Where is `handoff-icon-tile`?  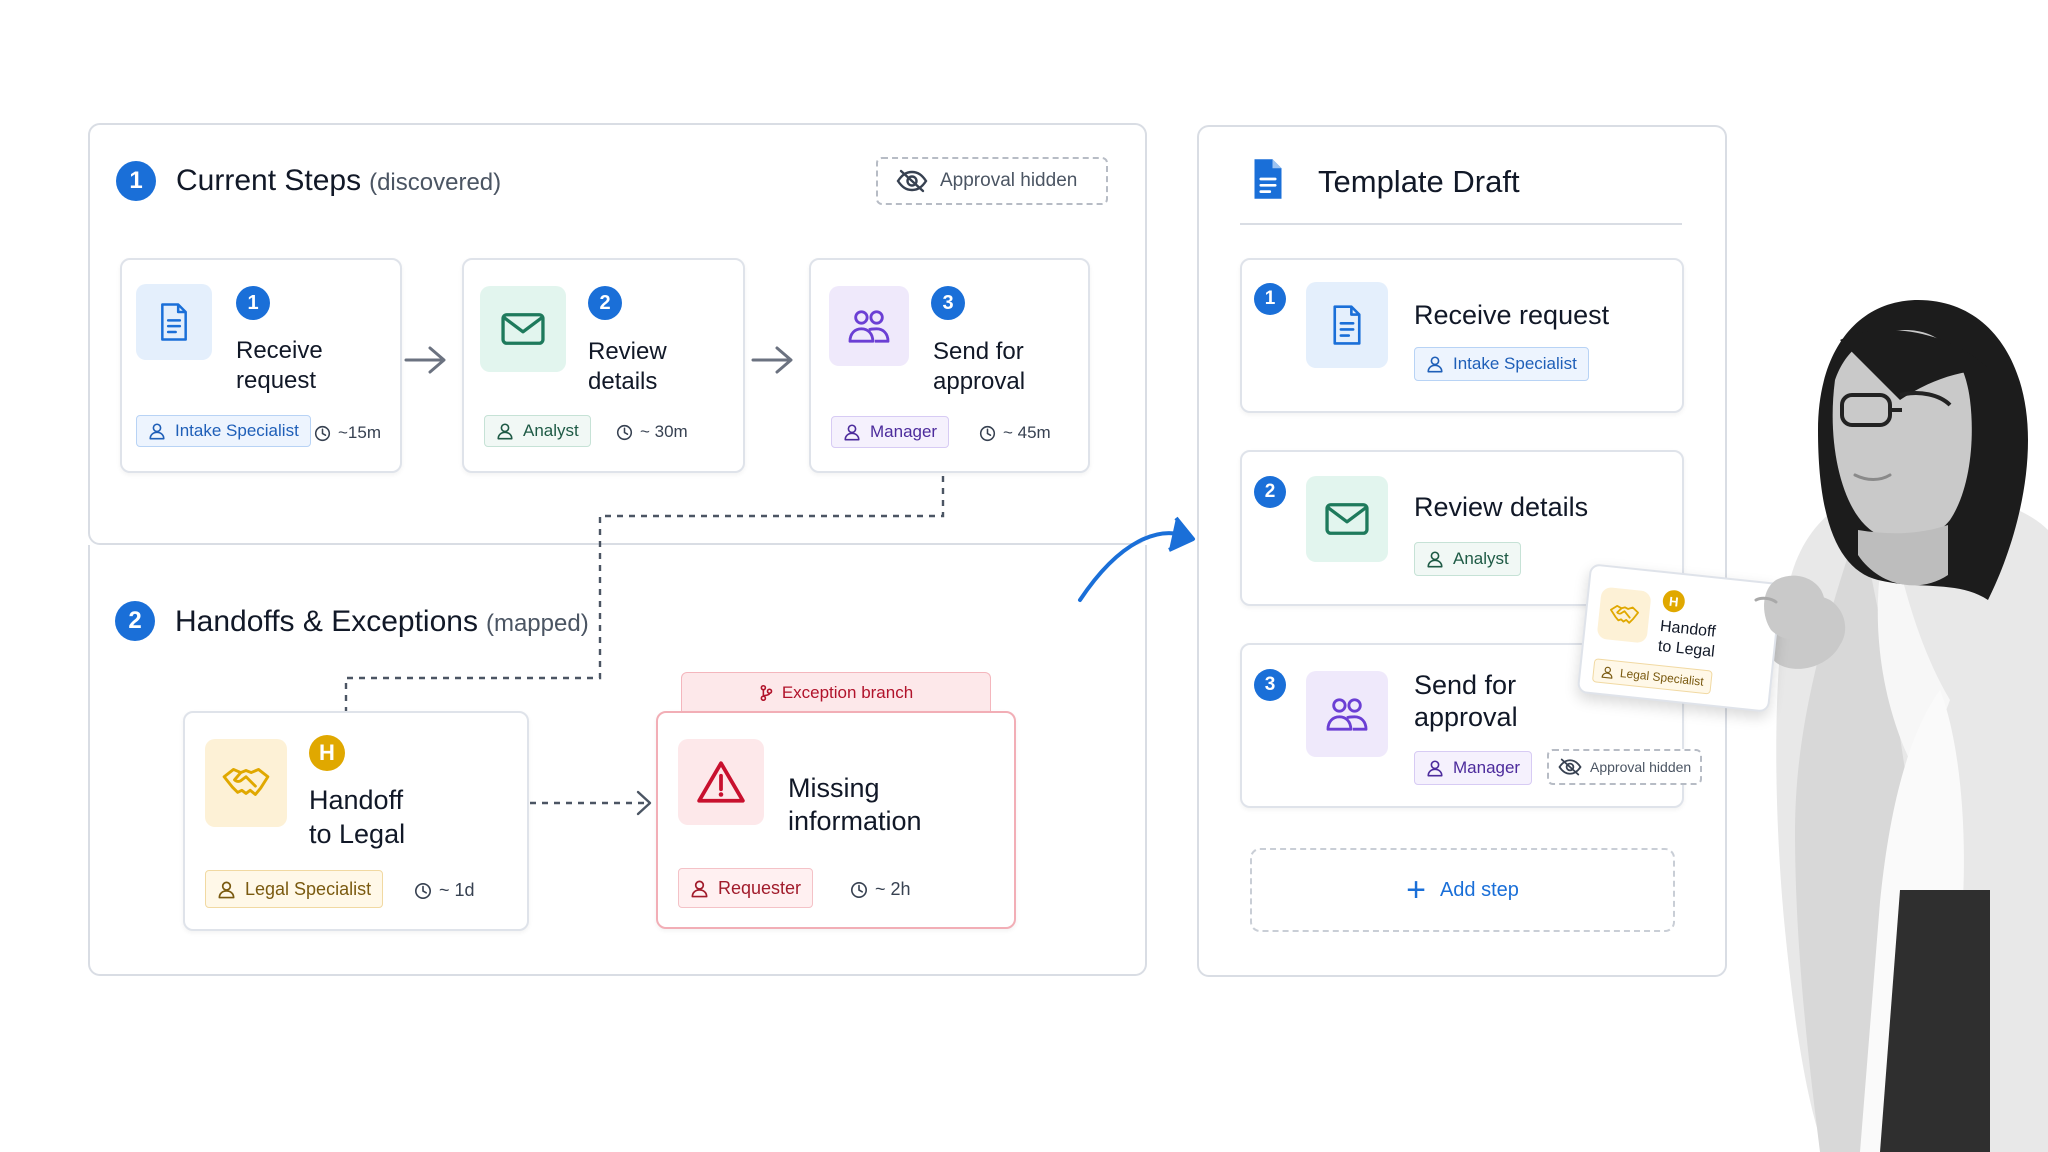 handoff-icon-tile is located at coordinates (1624, 615).